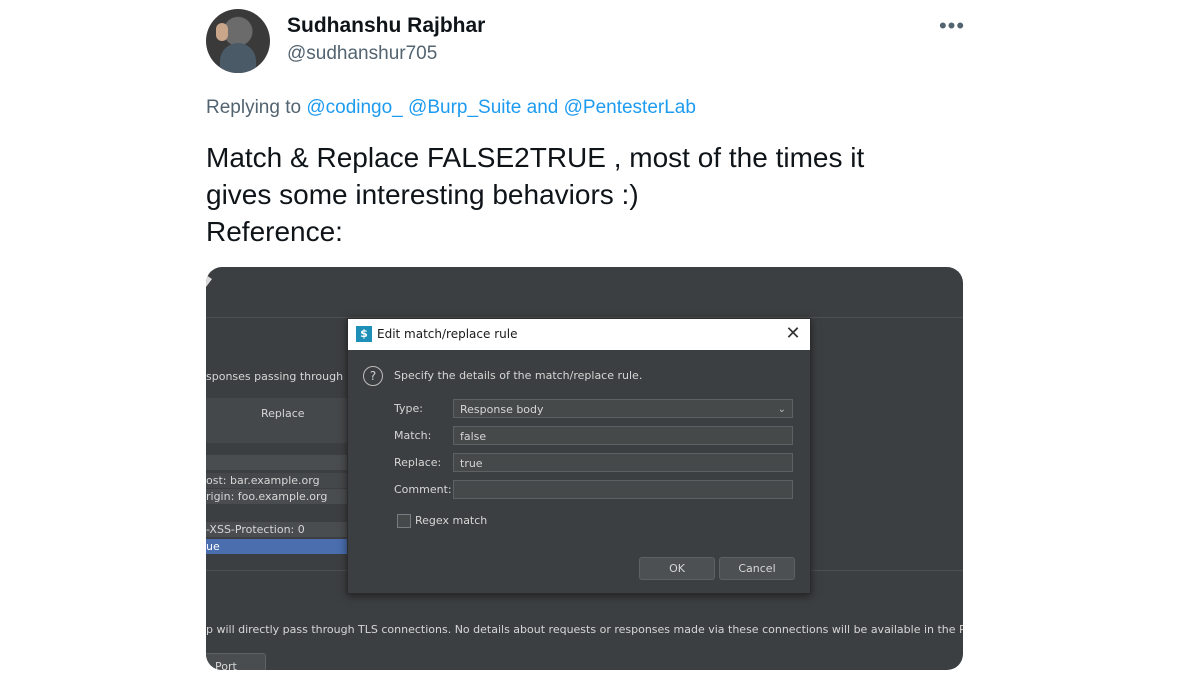  I want to click on type-select: Response body ⌄, so click(623, 408).